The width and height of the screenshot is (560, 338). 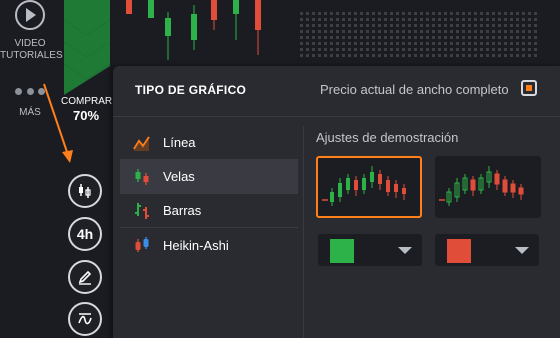 I want to click on chart-type-bars-label: Barras, so click(x=182, y=210).